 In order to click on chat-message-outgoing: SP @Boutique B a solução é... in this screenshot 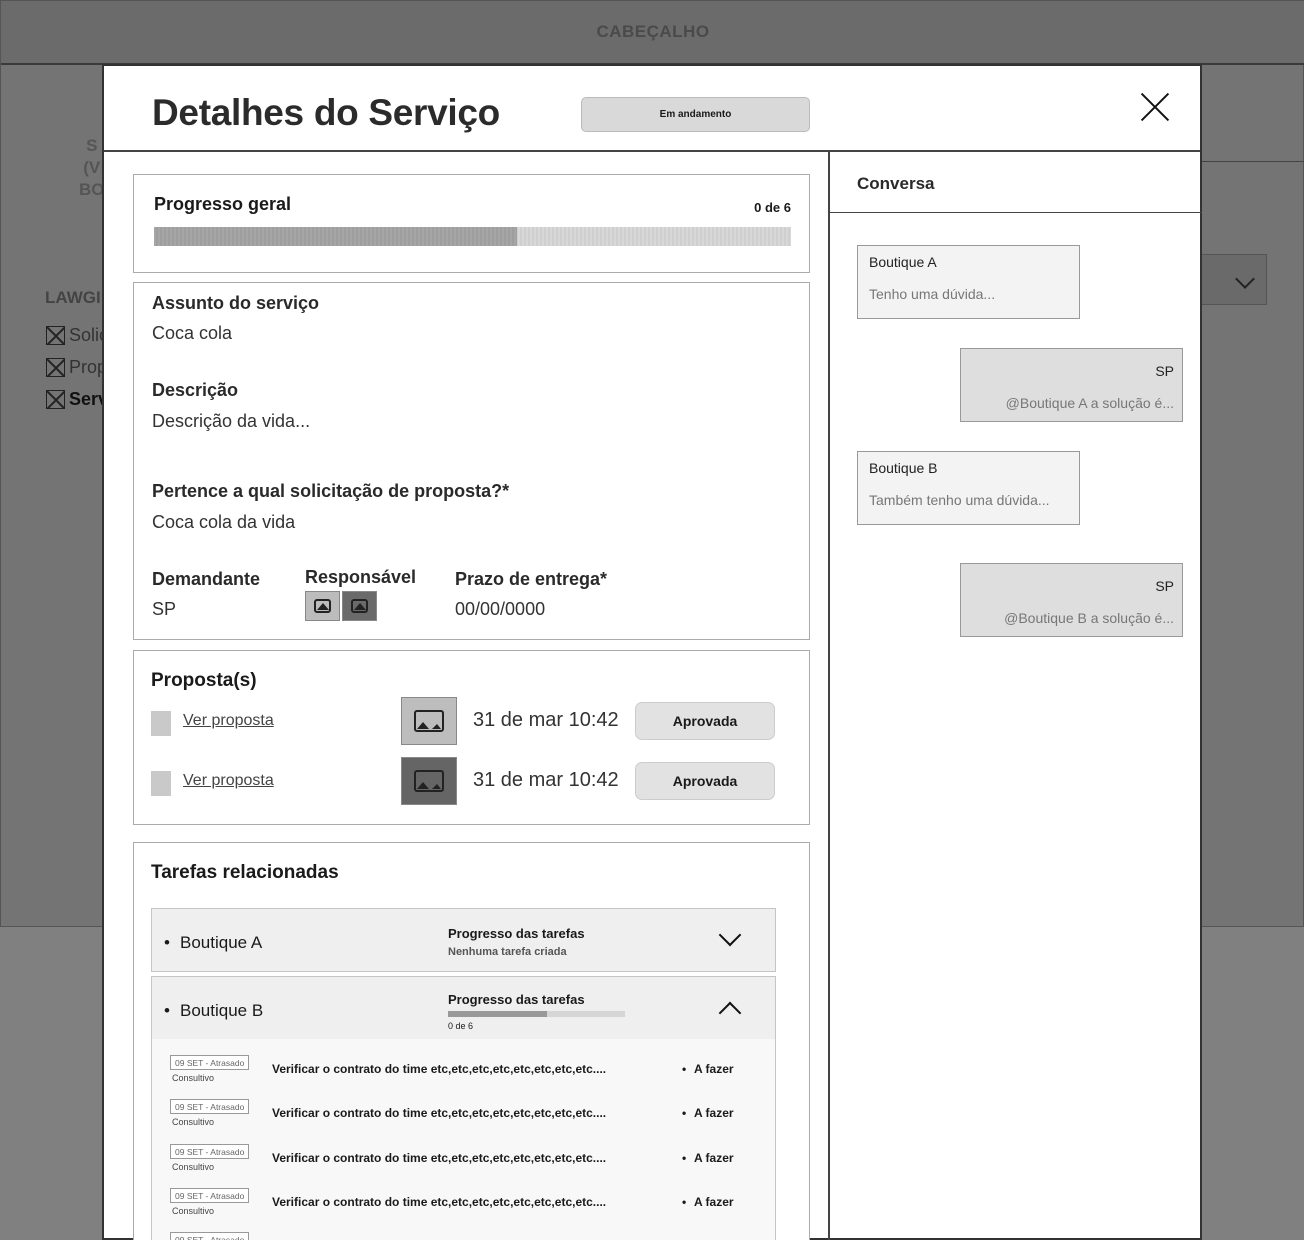, I will do `click(1071, 600)`.